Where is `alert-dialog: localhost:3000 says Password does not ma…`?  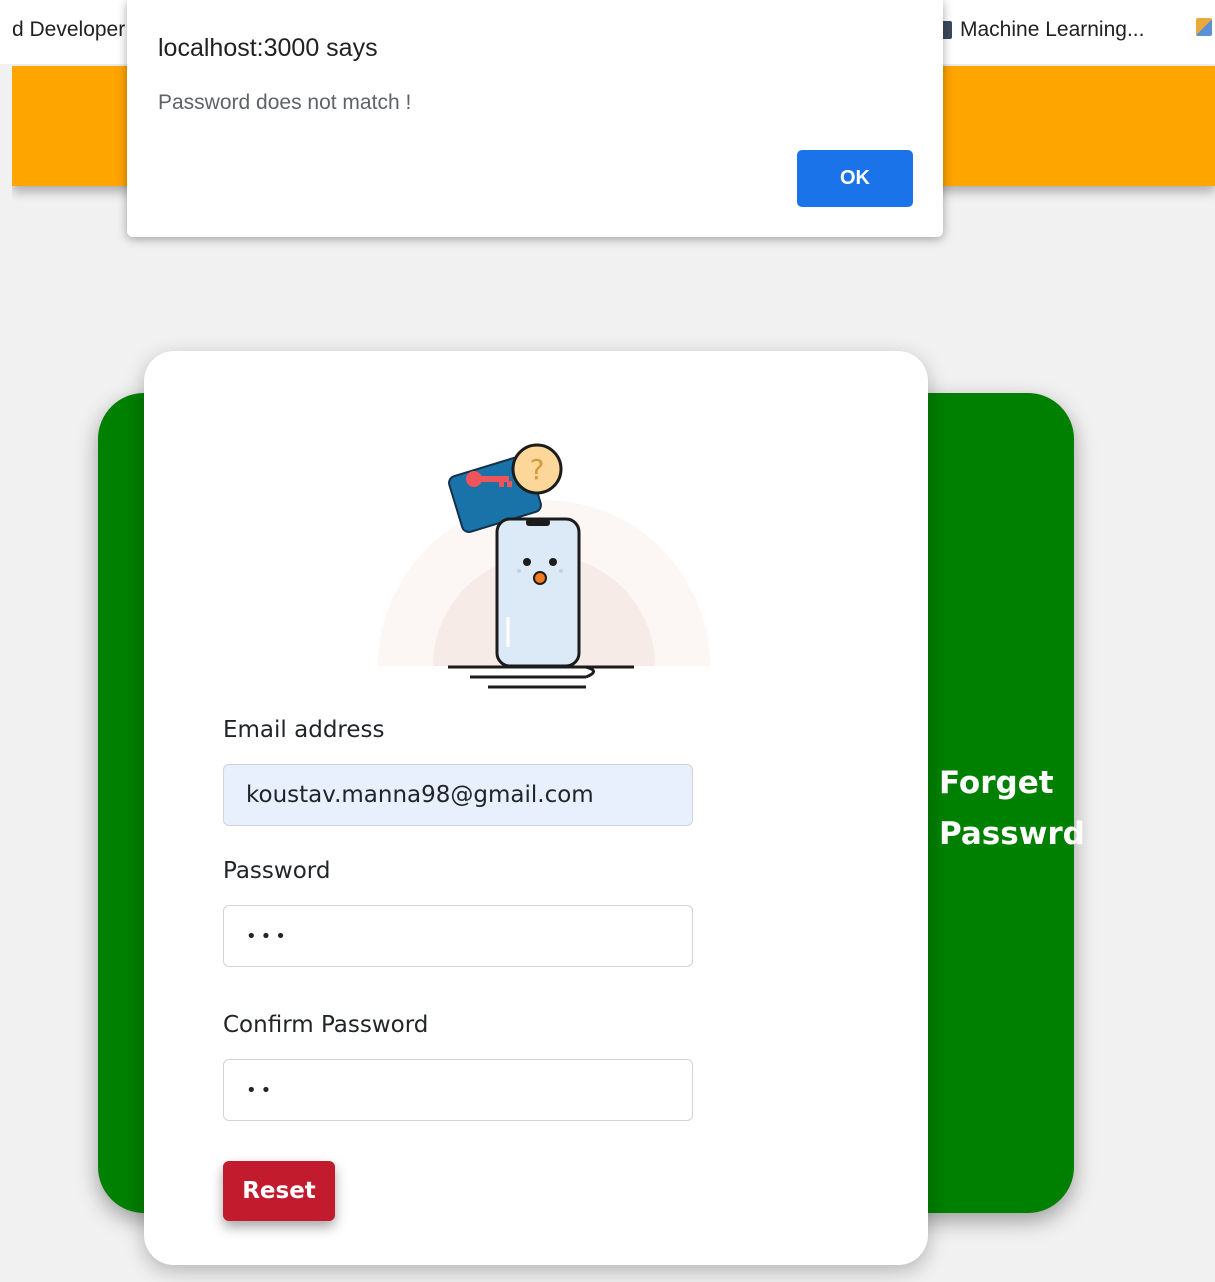
alert-dialog: localhost:3000 says Password does not ma… is located at coordinates (535, 118).